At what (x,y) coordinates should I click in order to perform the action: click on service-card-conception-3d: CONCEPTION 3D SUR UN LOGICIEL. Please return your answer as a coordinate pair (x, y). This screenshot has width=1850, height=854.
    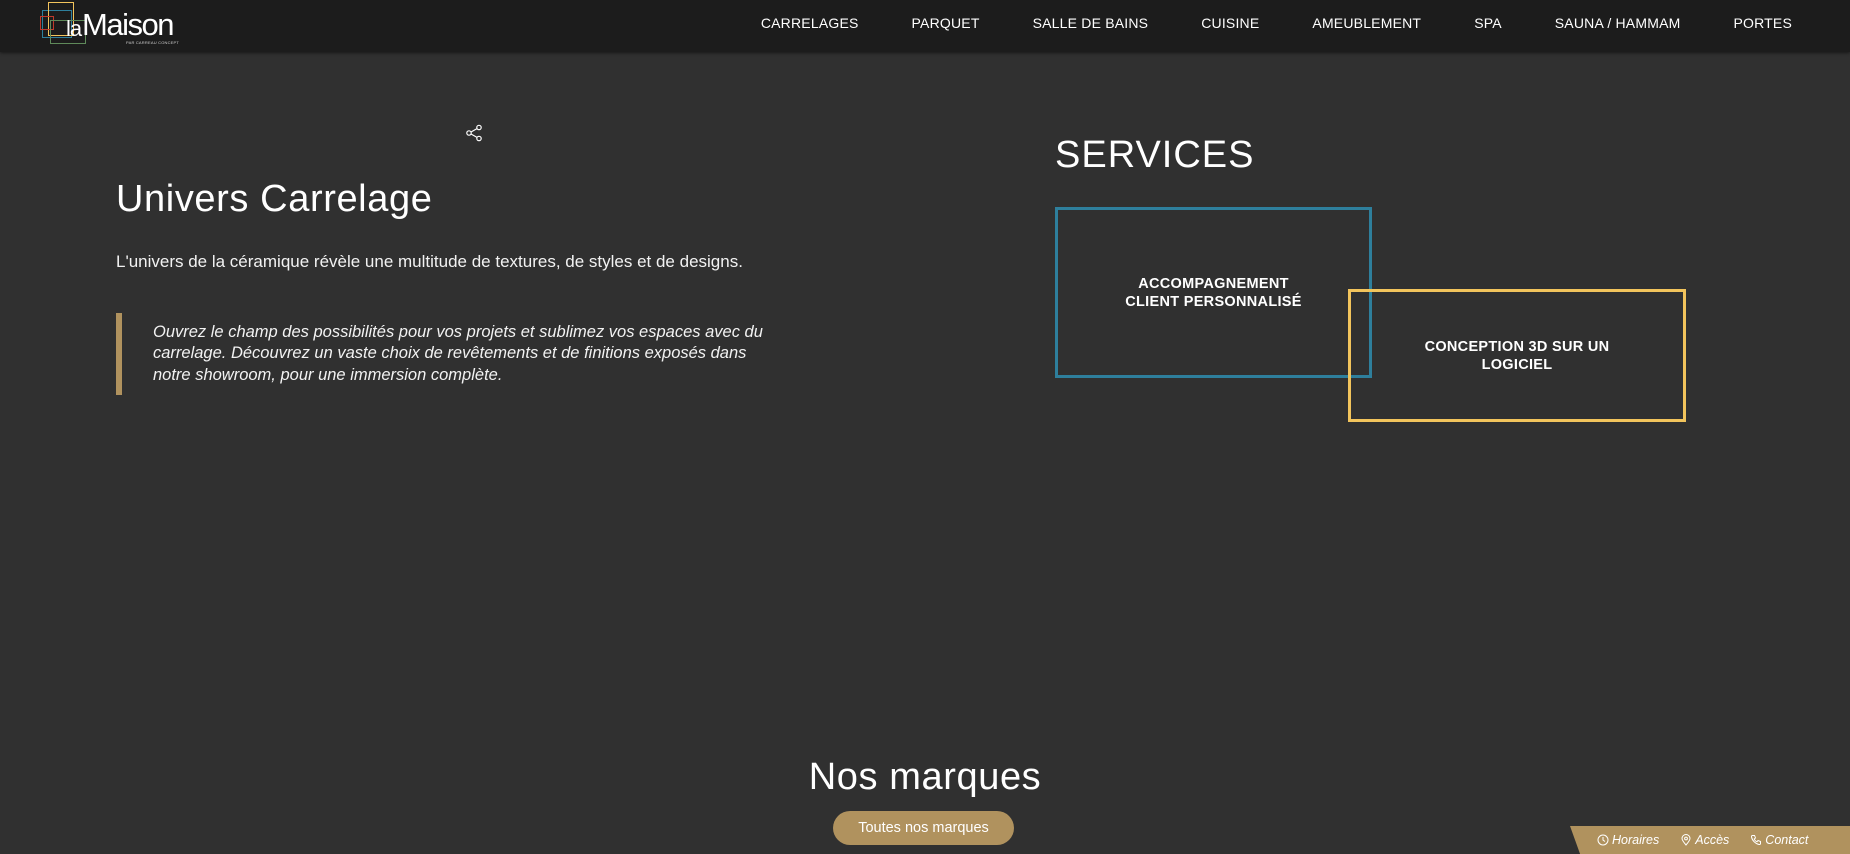
    Looking at the image, I should click on (1517, 355).